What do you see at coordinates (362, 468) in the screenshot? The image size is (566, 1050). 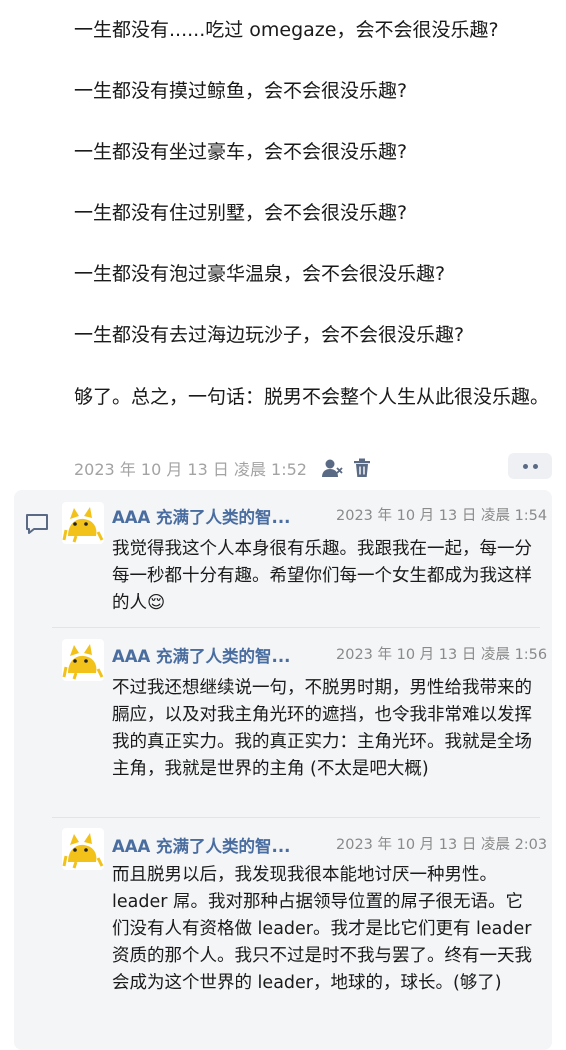 I see `trash-icon` at bounding box center [362, 468].